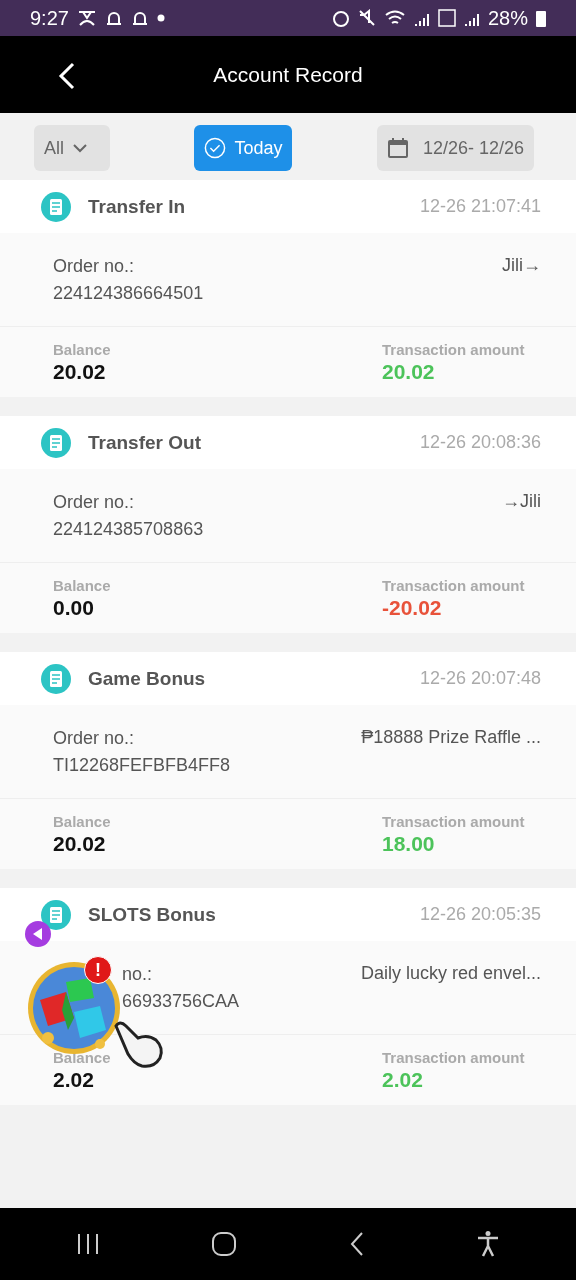 The width and height of the screenshot is (576, 1280). What do you see at coordinates (138, 974) in the screenshot?
I see `order-label: no.:` at bounding box center [138, 974].